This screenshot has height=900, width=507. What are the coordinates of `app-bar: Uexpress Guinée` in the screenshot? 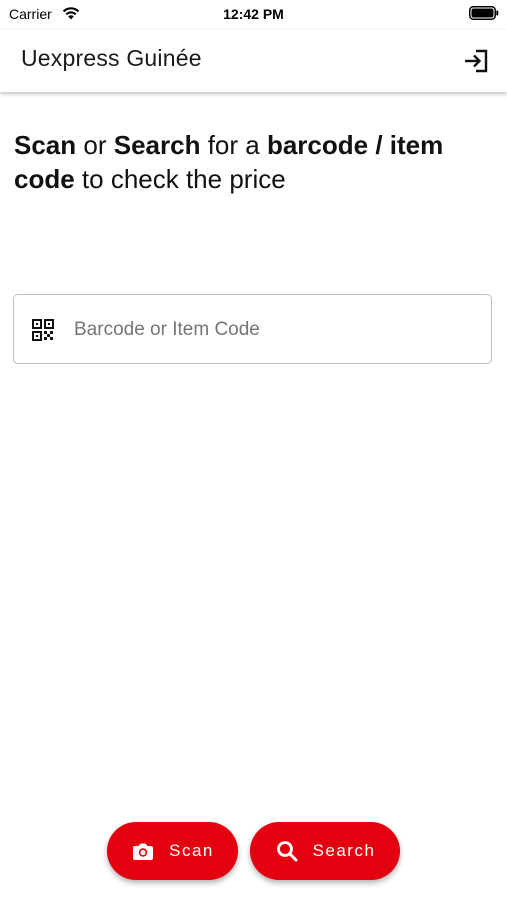 It's located at (253, 61).